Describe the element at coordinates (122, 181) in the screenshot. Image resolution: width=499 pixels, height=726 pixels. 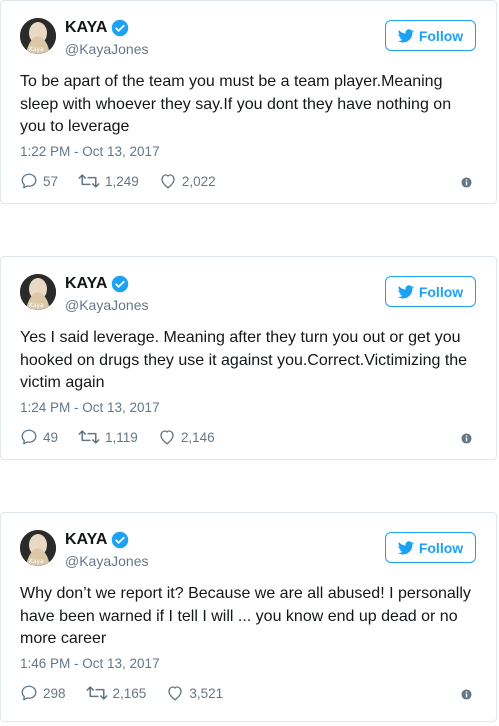
I see `retweet-count: 1,249` at that location.